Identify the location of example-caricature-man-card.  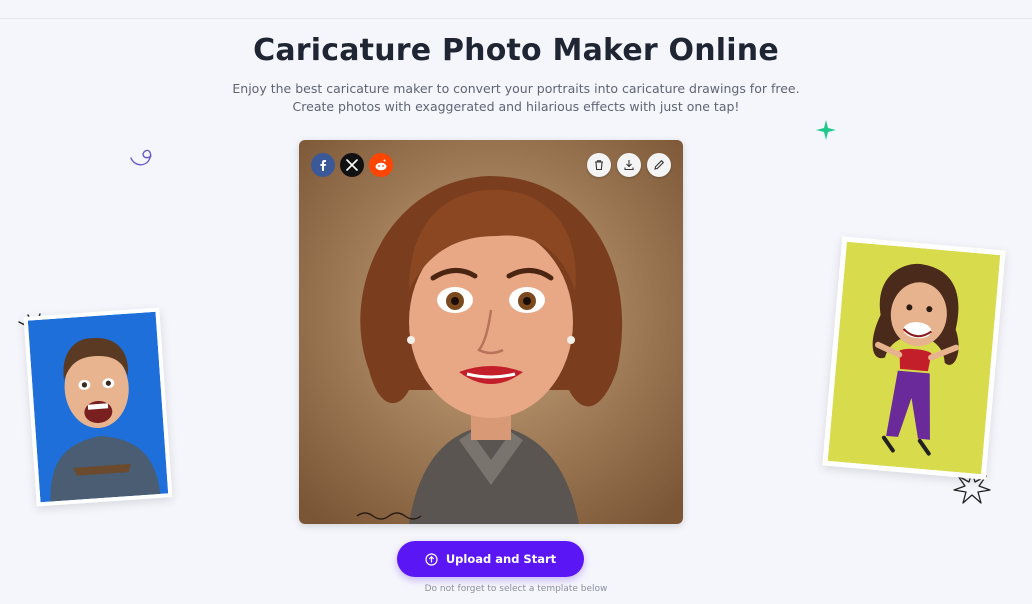
(98, 407).